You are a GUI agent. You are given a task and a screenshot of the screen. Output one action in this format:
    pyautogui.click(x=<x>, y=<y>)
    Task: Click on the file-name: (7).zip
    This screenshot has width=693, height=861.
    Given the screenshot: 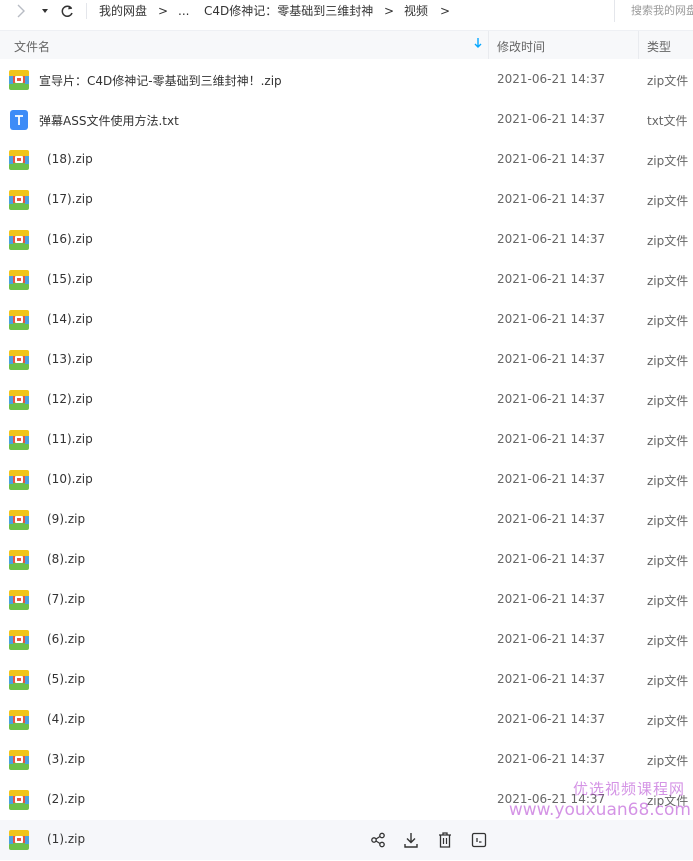 What is the action you would take?
    pyautogui.click(x=66, y=599)
    